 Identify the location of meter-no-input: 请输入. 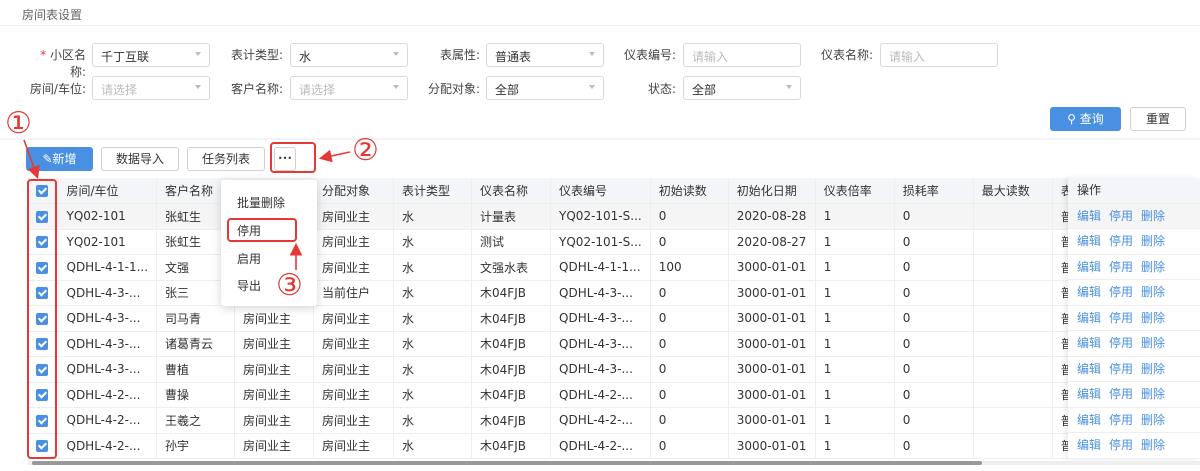
(742, 55).